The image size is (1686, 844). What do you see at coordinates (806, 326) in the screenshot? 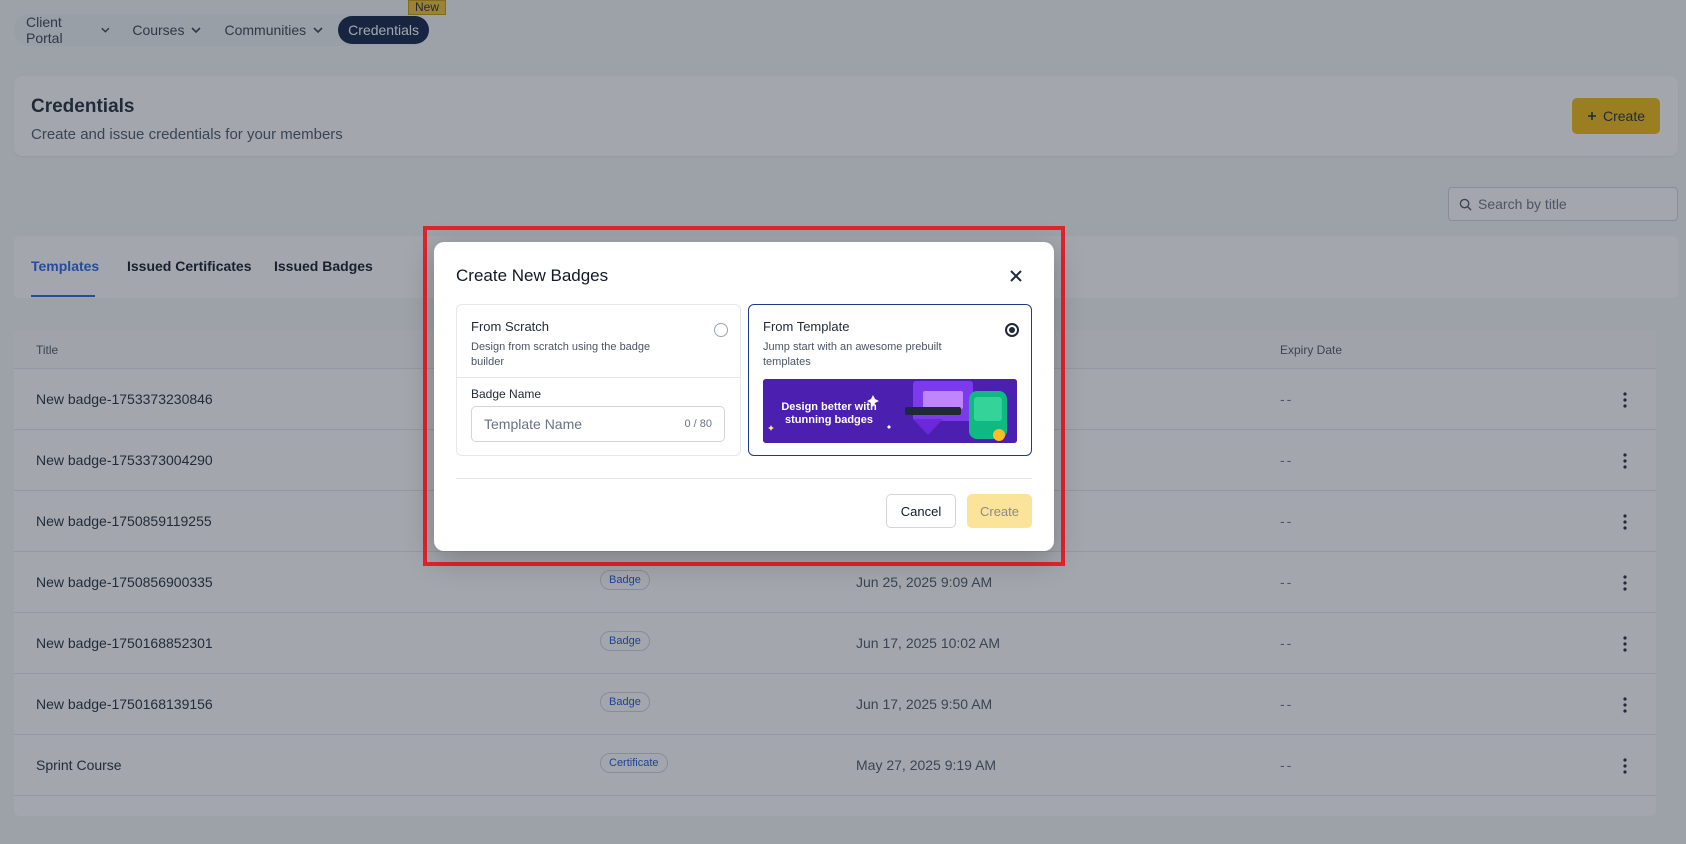
I see `from-template-title: From Template` at bounding box center [806, 326].